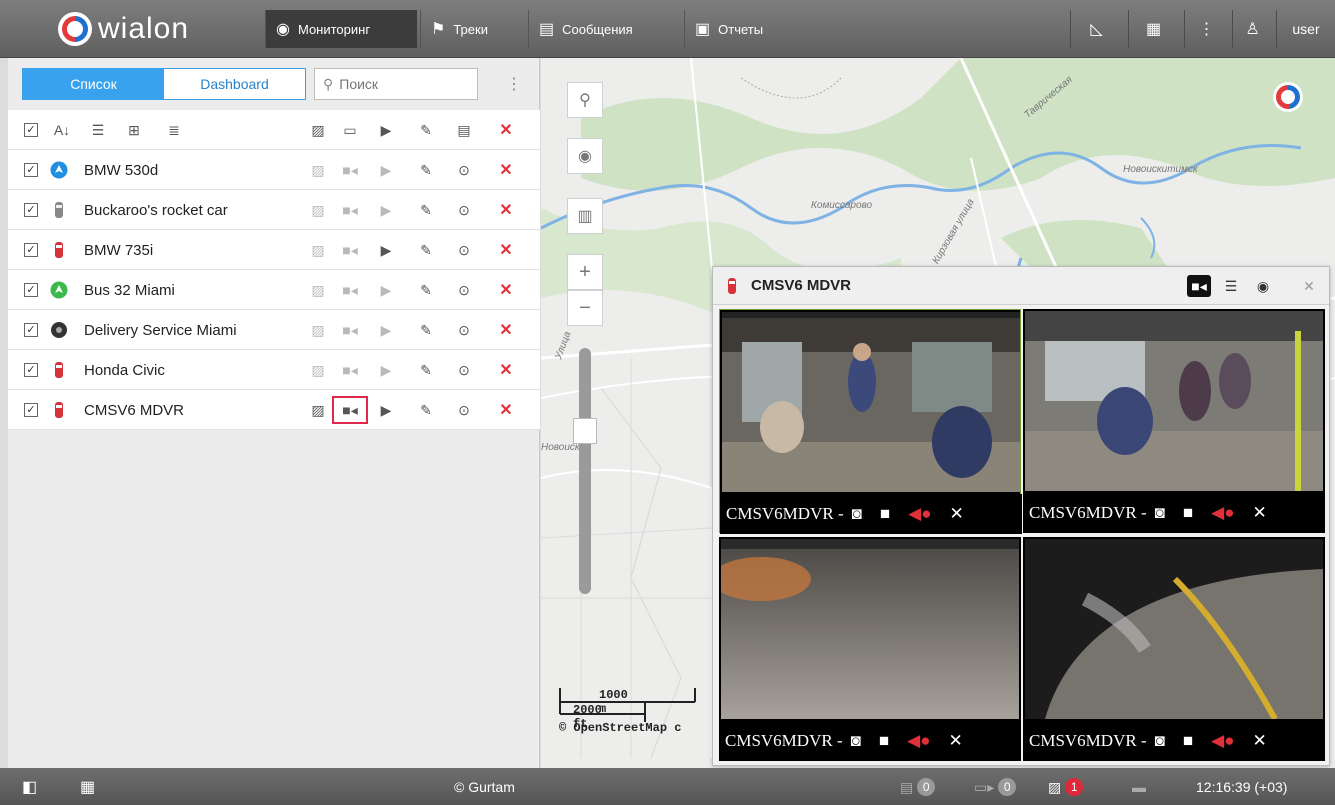 This screenshot has width=1335, height=805. Describe the element at coordinates (341, 29) in the screenshot. I see `nav-monitoring: ◉ Мониторинг` at that location.